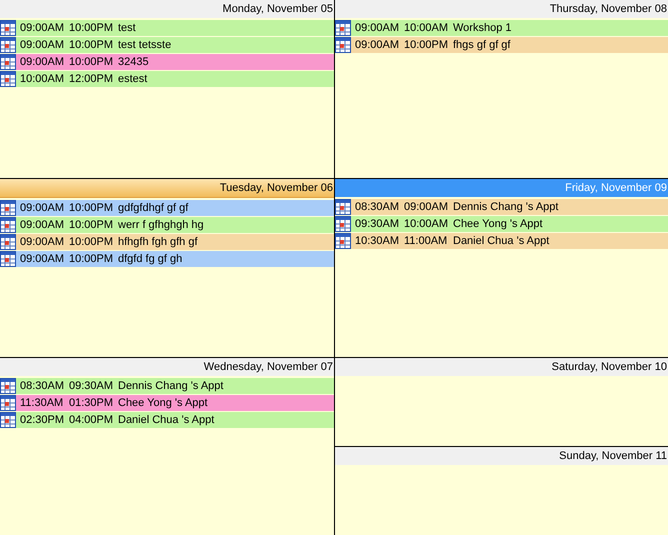 This screenshot has width=668, height=535. Describe the element at coordinates (43, 420) in the screenshot. I see `start-time: 02:30PM` at that location.